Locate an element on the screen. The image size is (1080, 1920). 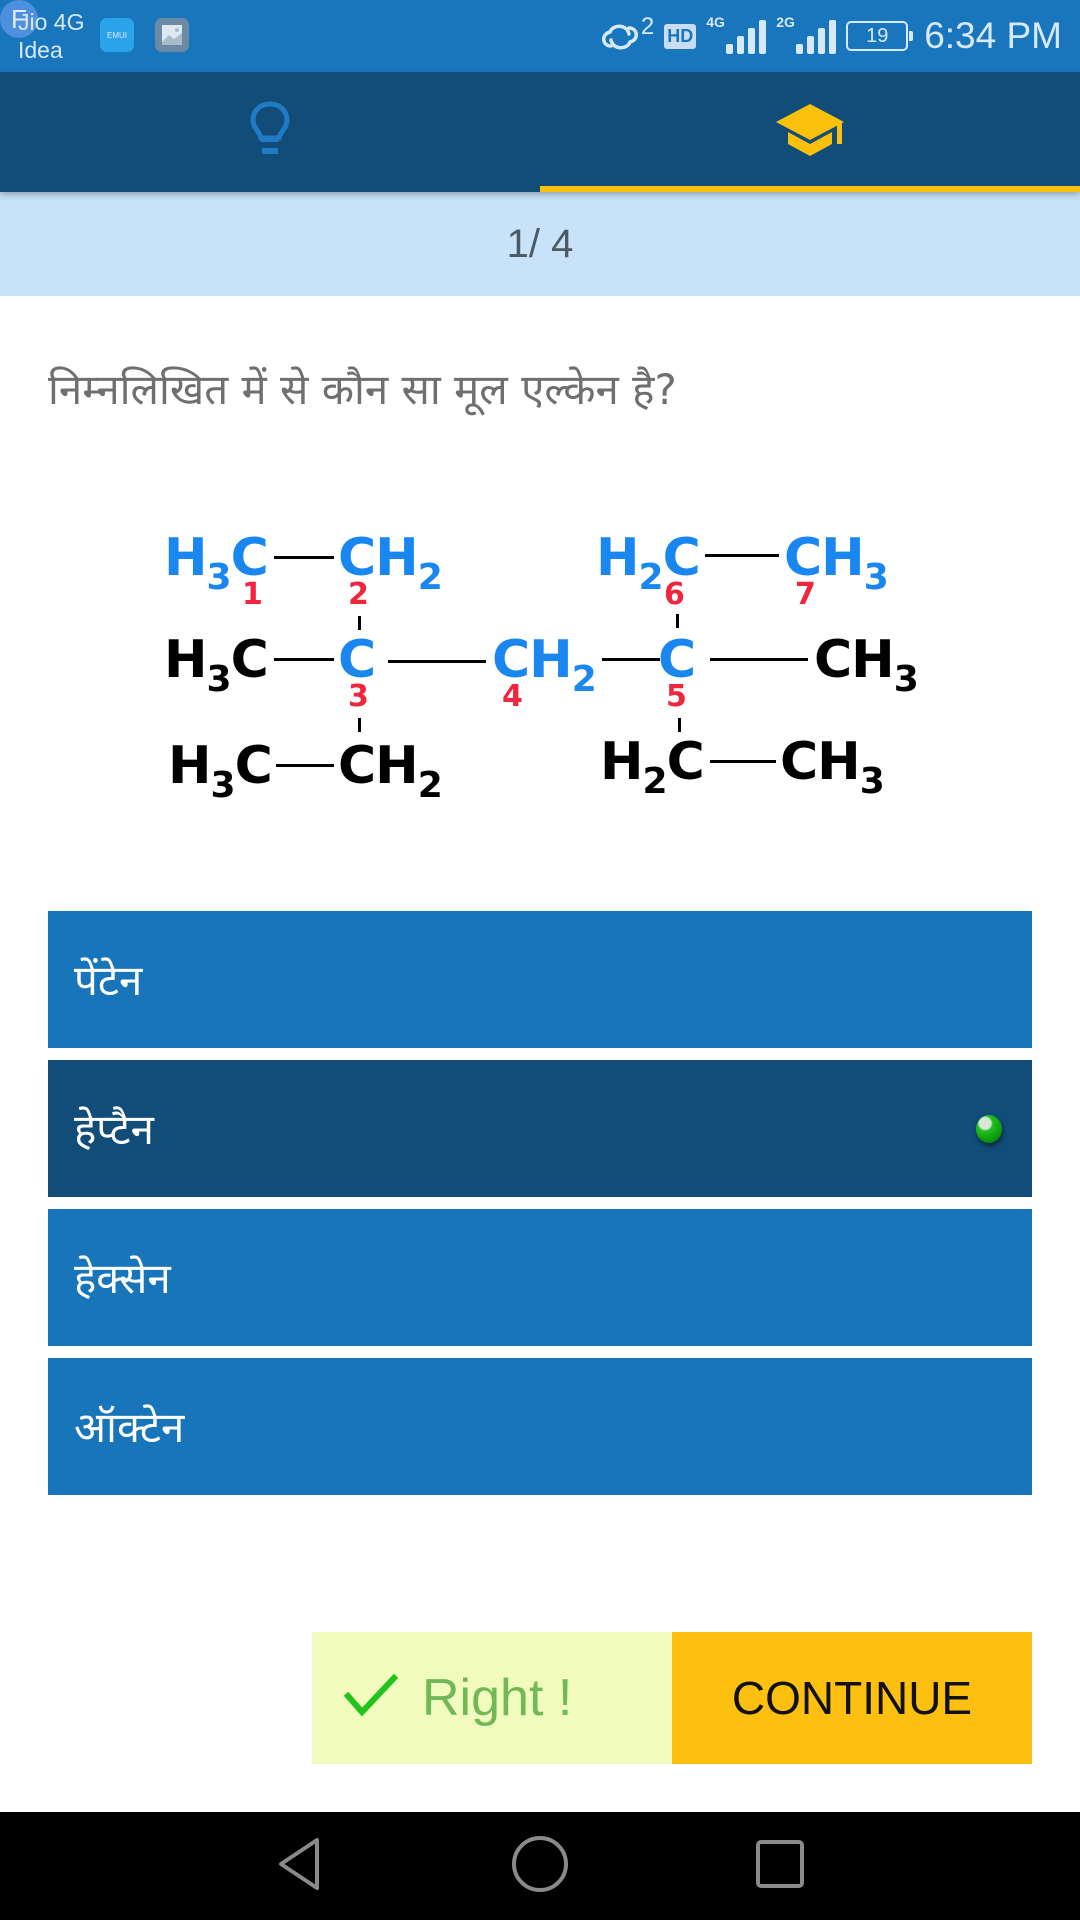
continue-button: CONTINUE is located at coordinates (852, 1698).